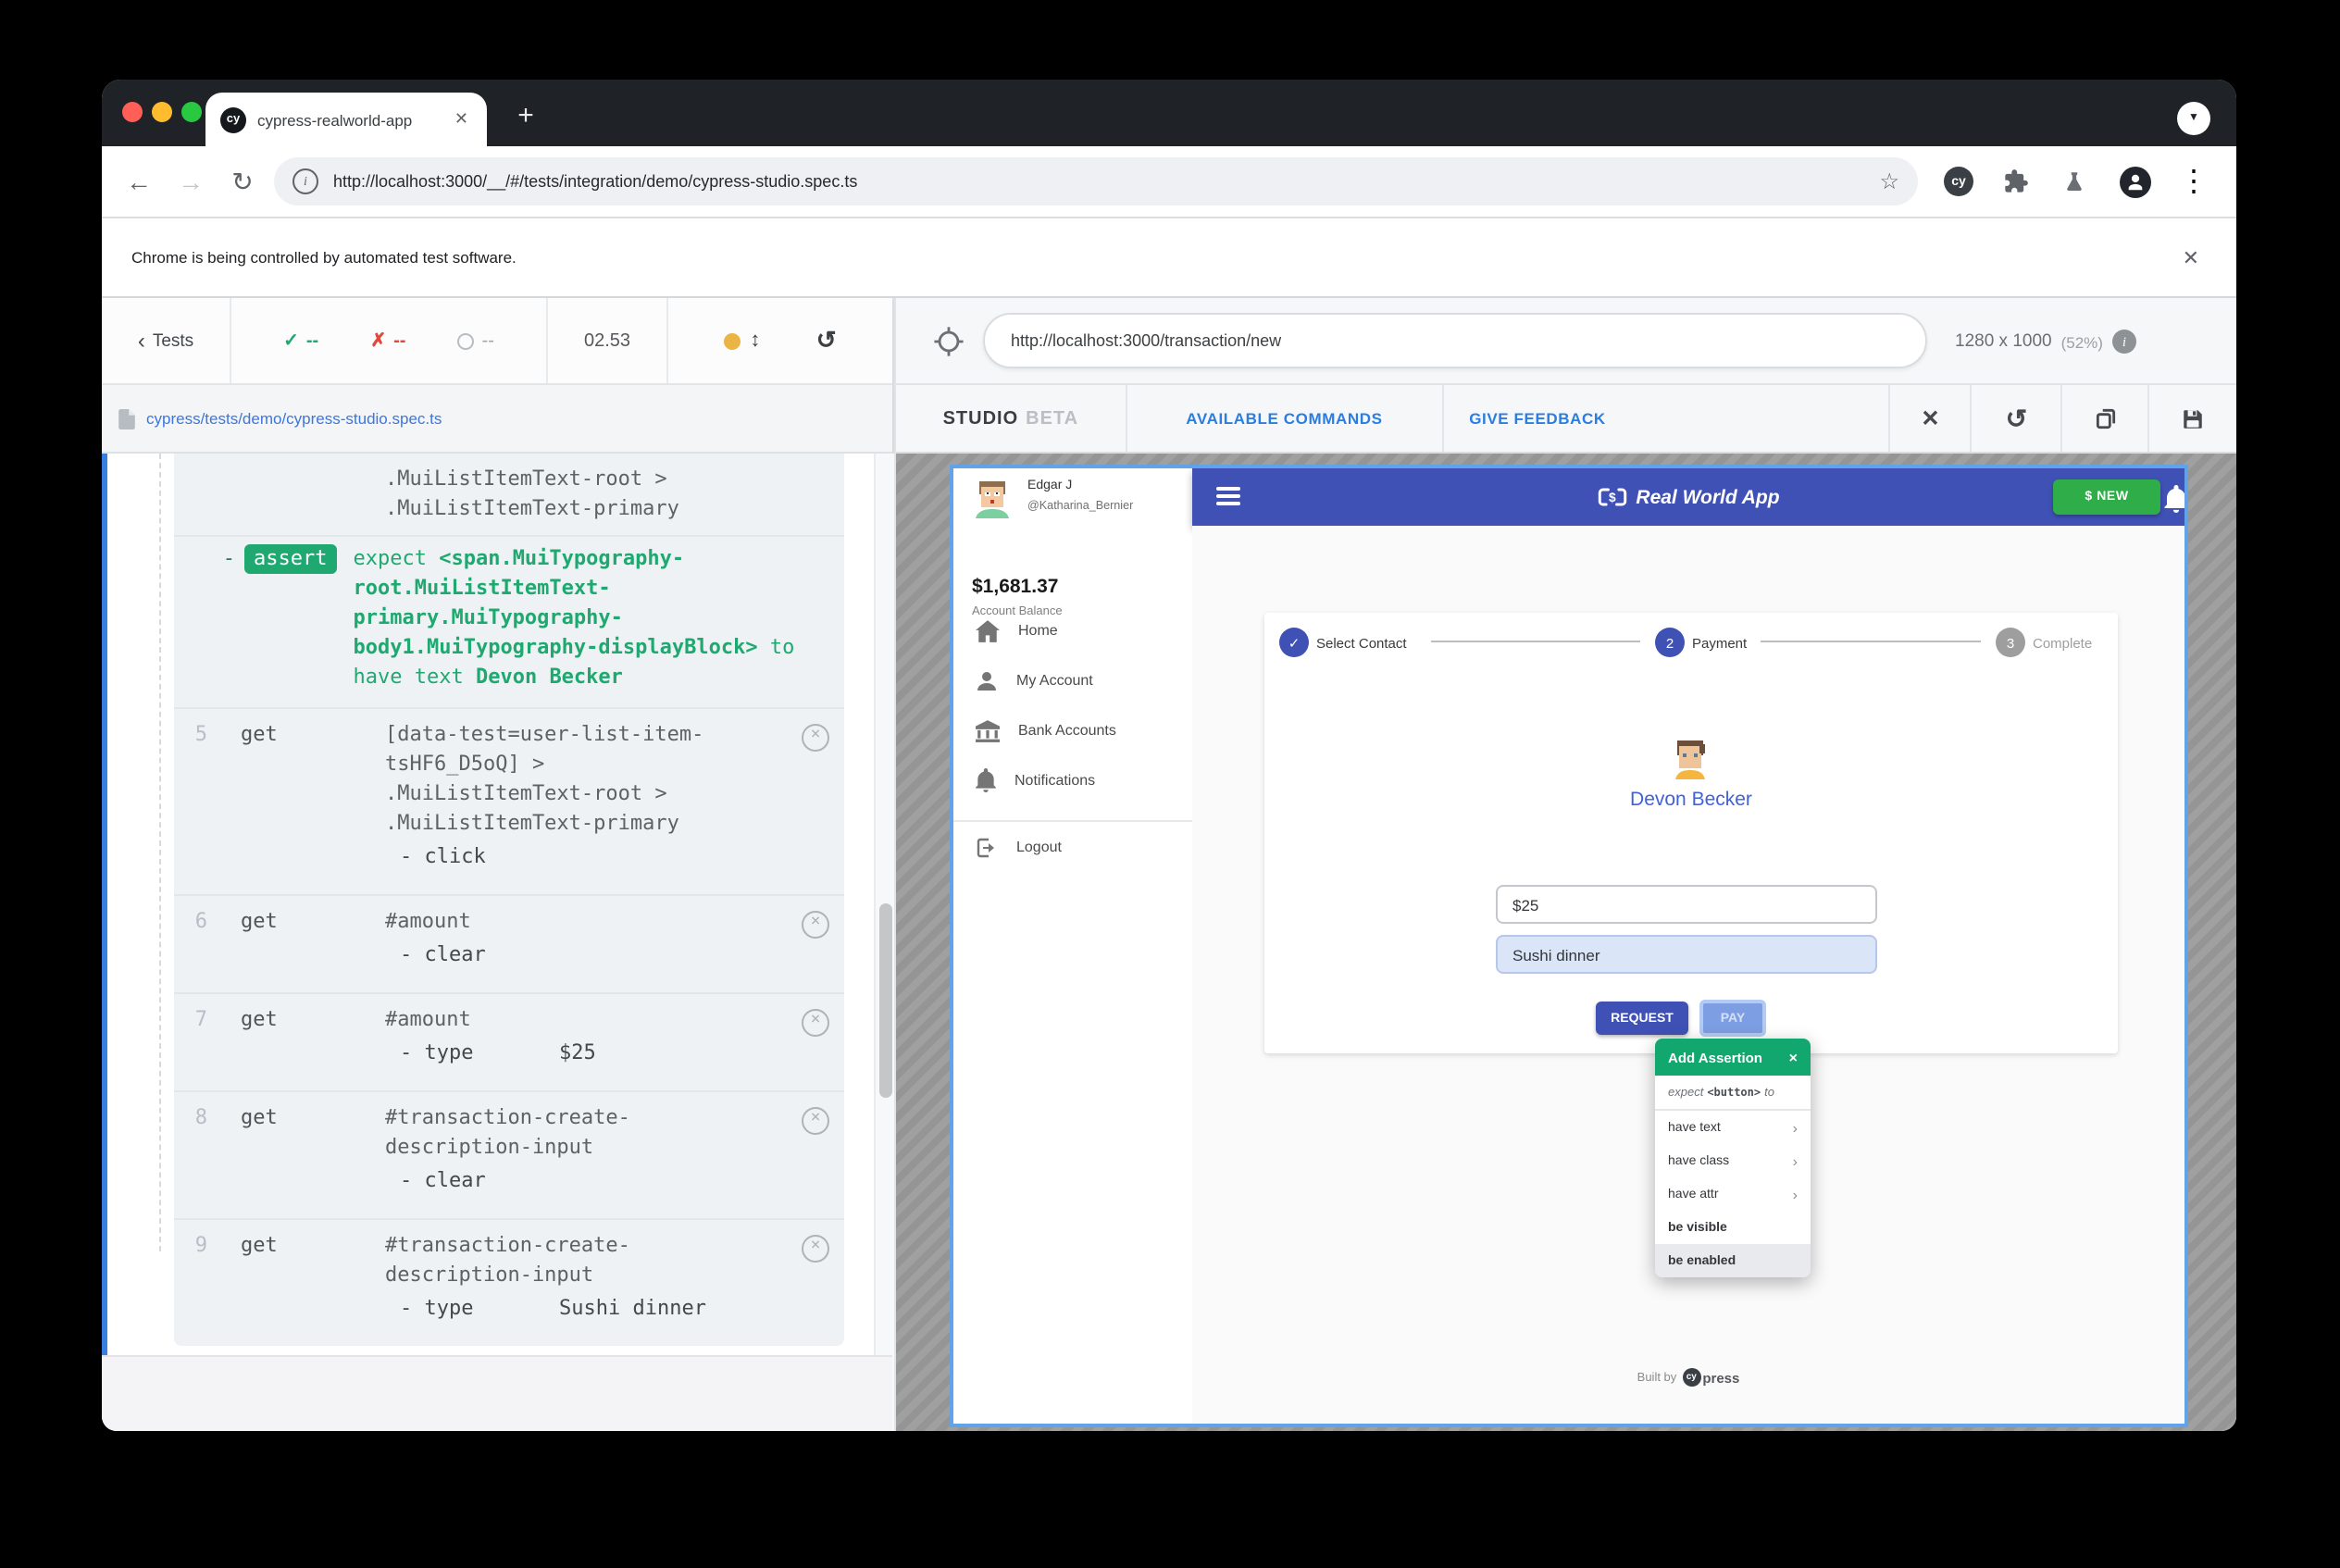 This screenshot has width=2340, height=1568. I want to click on close-icon: ✕, so click(1930, 418).